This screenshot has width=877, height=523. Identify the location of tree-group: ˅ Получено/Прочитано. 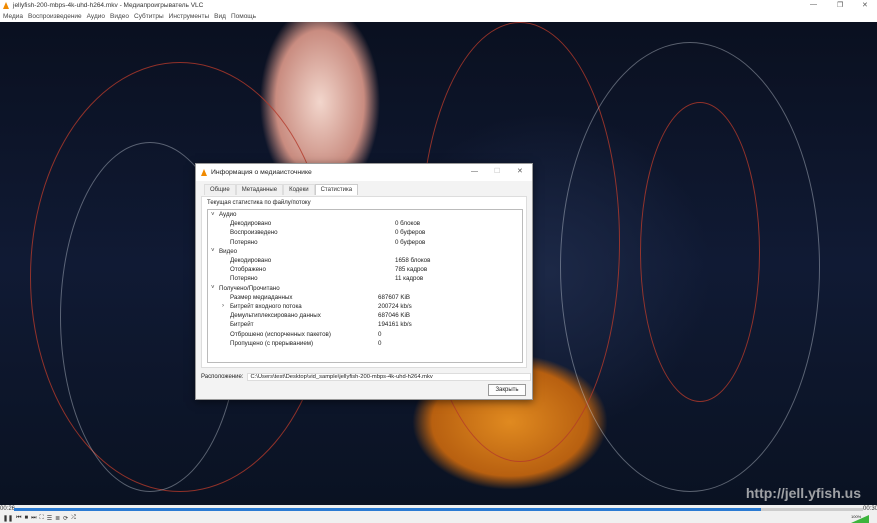
(365, 288).